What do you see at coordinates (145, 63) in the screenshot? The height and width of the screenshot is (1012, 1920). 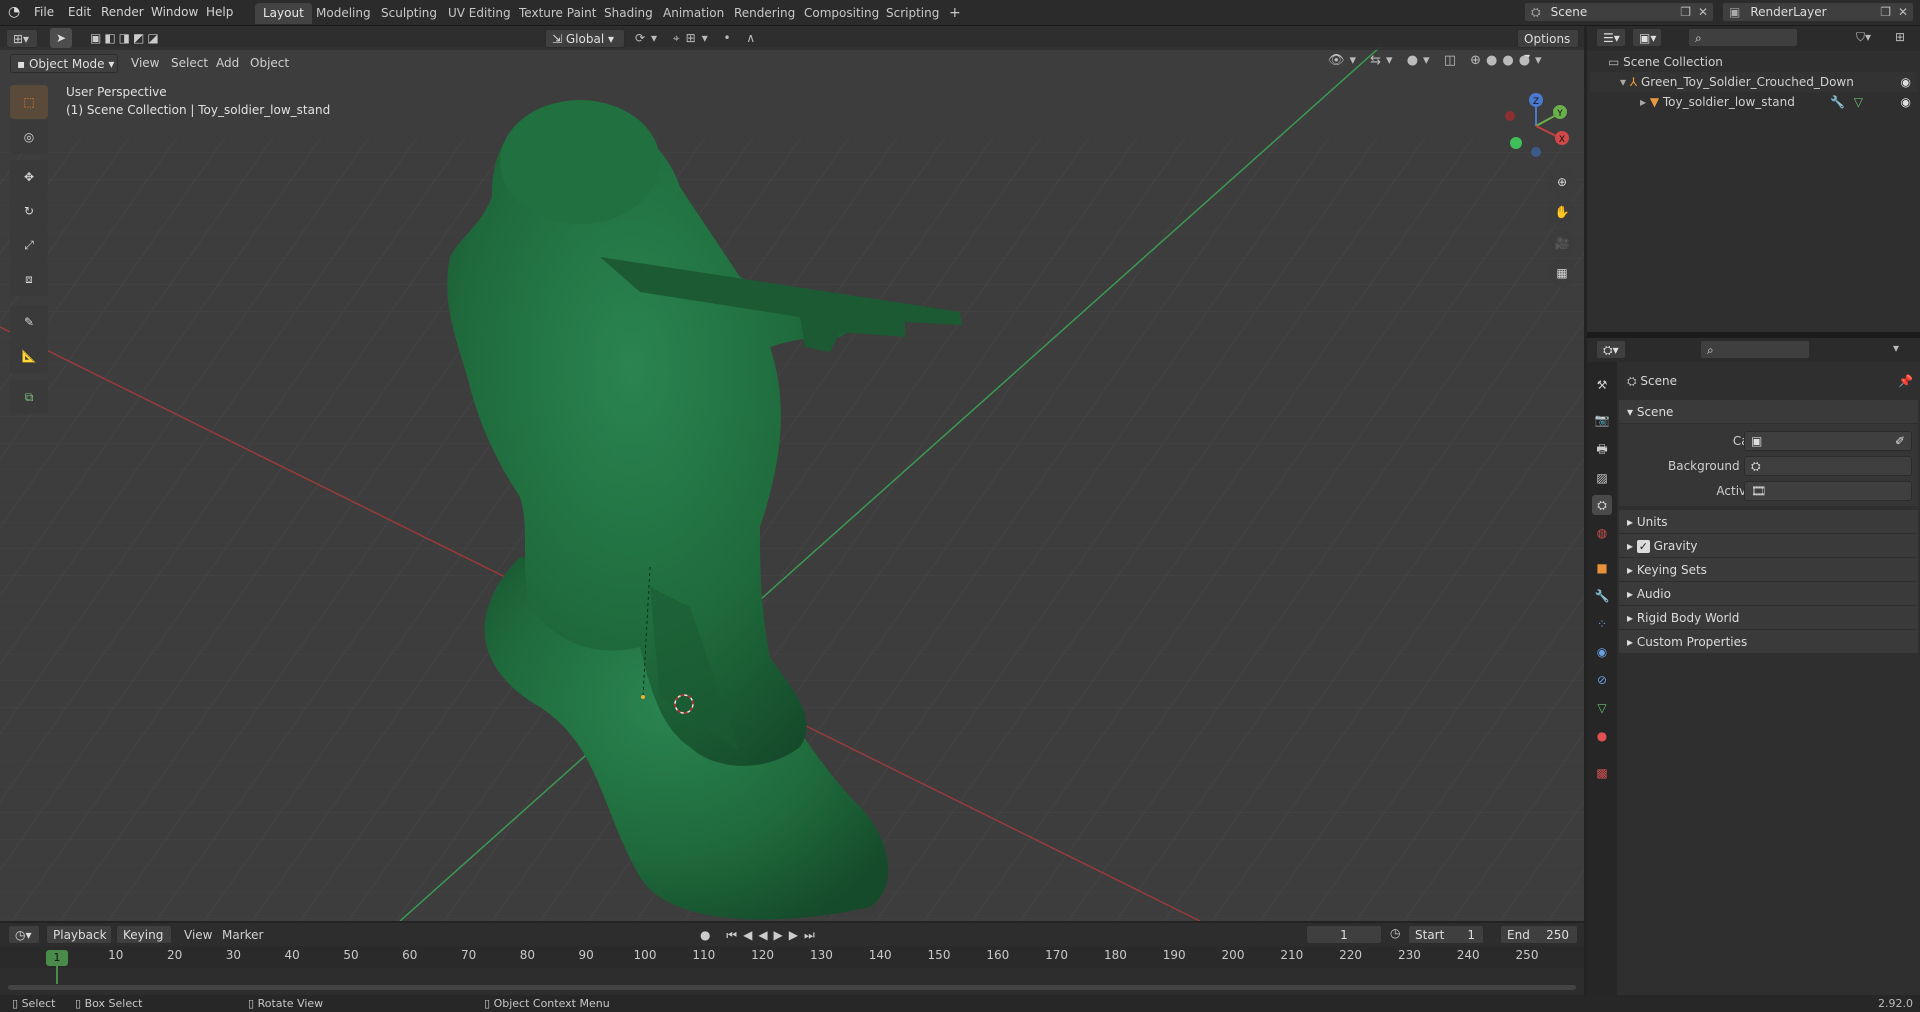 I see `view-menu: View` at bounding box center [145, 63].